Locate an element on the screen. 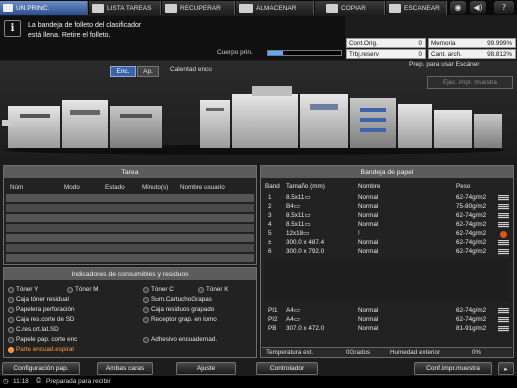 This screenshot has height=388, width=517. spiral-binding-part-indicator: Parte encuad.espiral is located at coordinates (41, 349).